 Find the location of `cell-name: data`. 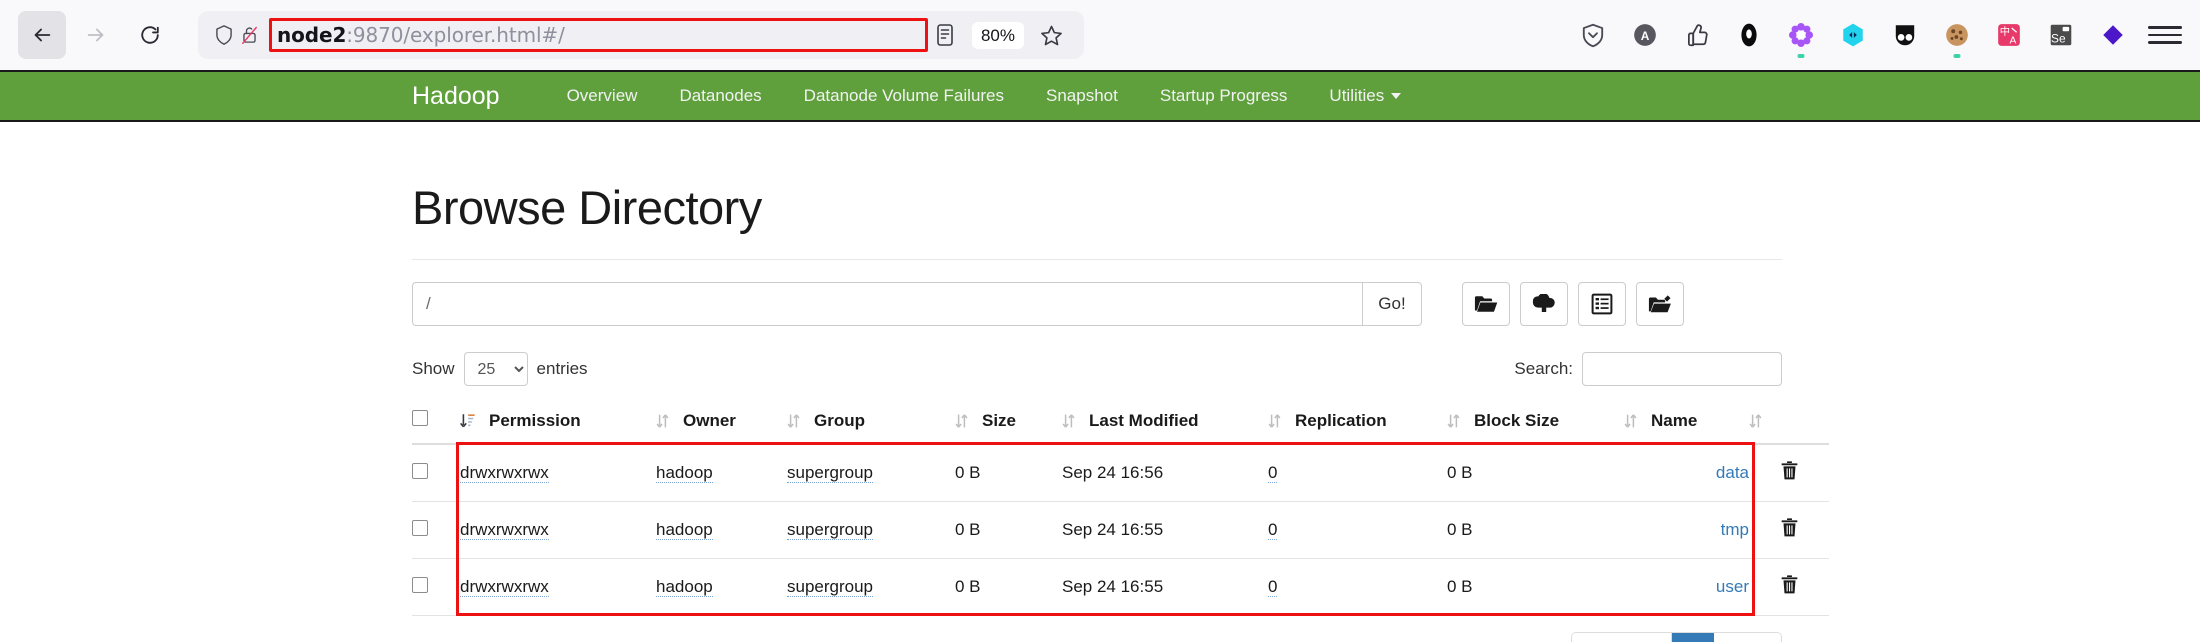

cell-name: data is located at coordinates (1686, 473).